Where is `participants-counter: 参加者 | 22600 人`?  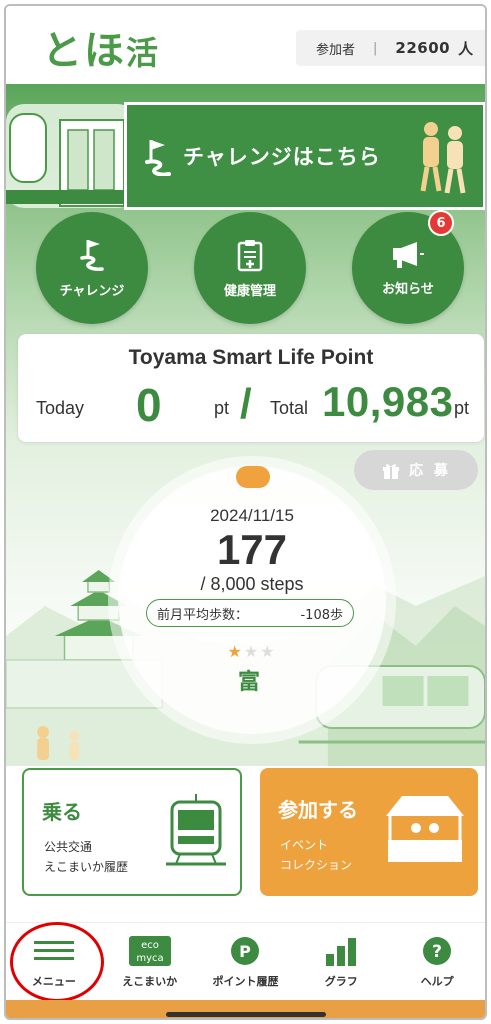 participants-counter: 参加者 | 22600 人 is located at coordinates (390, 48).